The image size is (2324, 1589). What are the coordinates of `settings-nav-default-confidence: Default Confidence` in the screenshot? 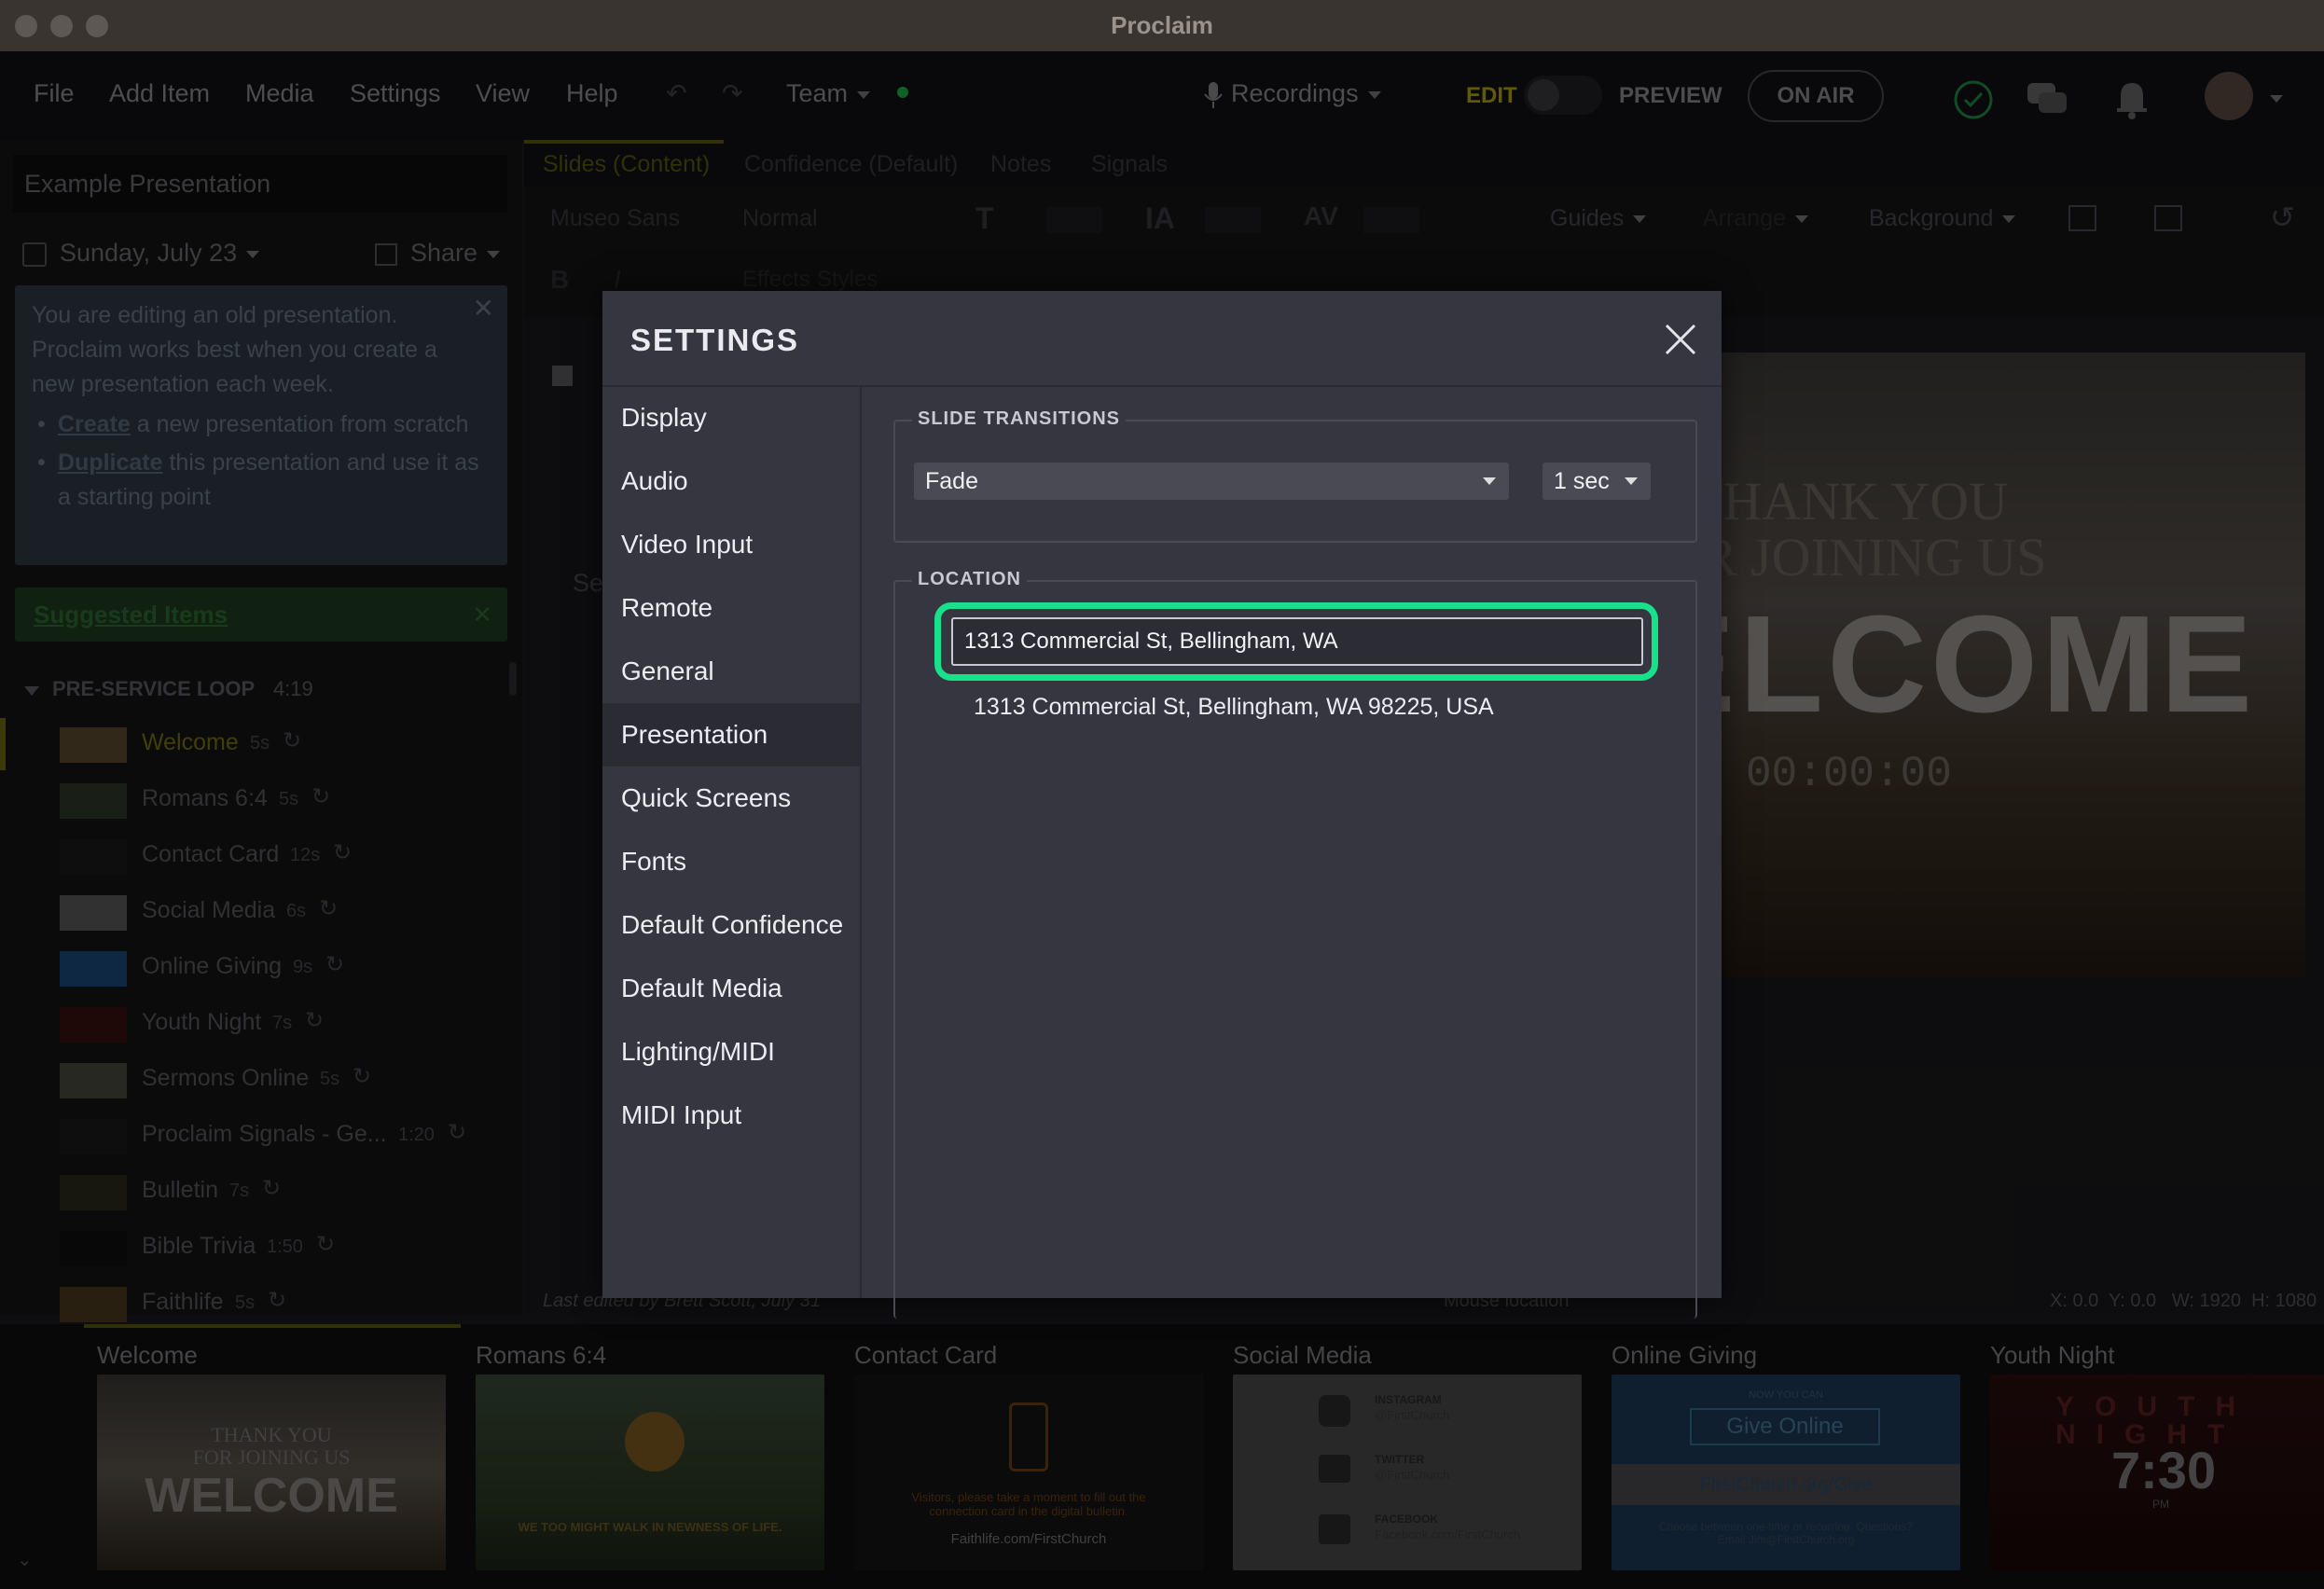 It's located at (731, 925).